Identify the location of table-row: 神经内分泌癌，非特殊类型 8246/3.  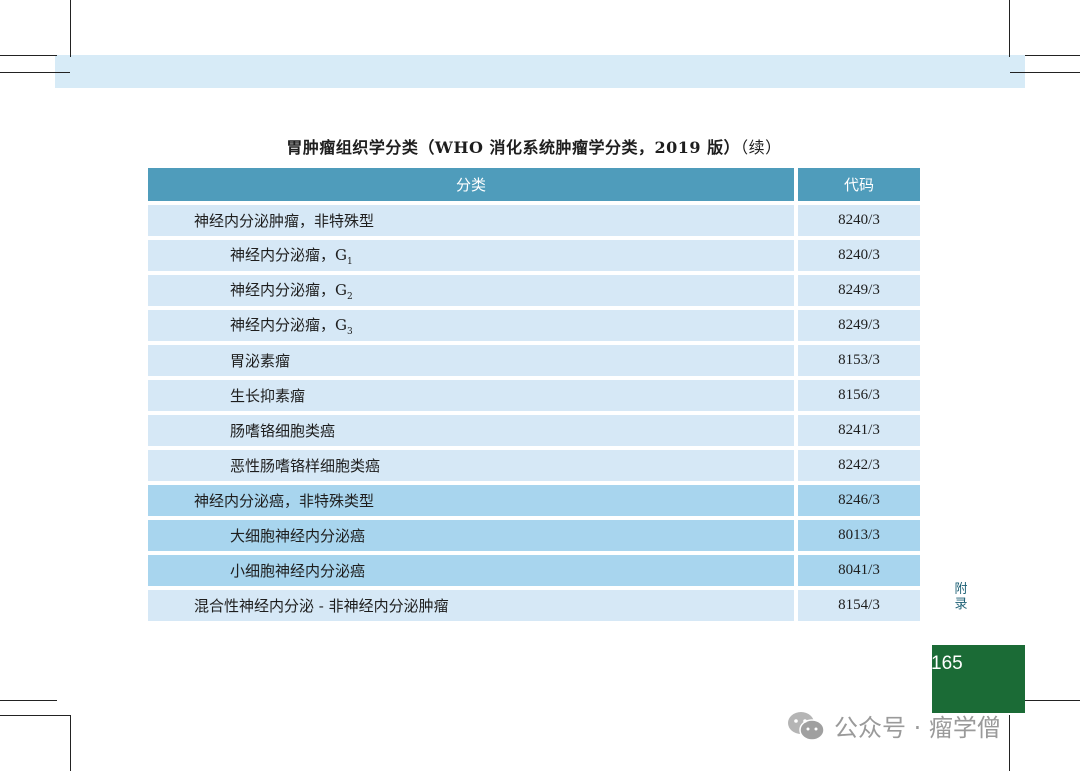
(534, 500).